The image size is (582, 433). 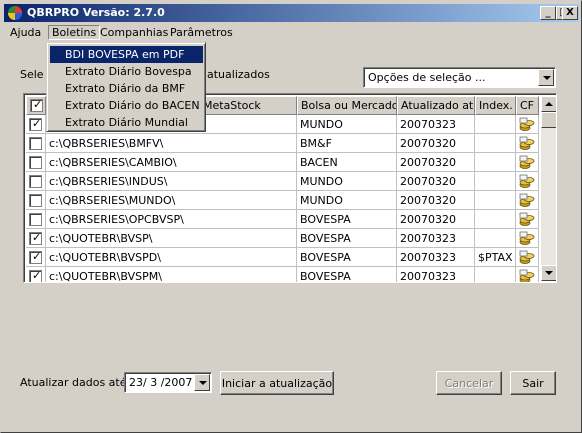 What do you see at coordinates (570, 13) in the screenshot?
I see `close-button: X` at bounding box center [570, 13].